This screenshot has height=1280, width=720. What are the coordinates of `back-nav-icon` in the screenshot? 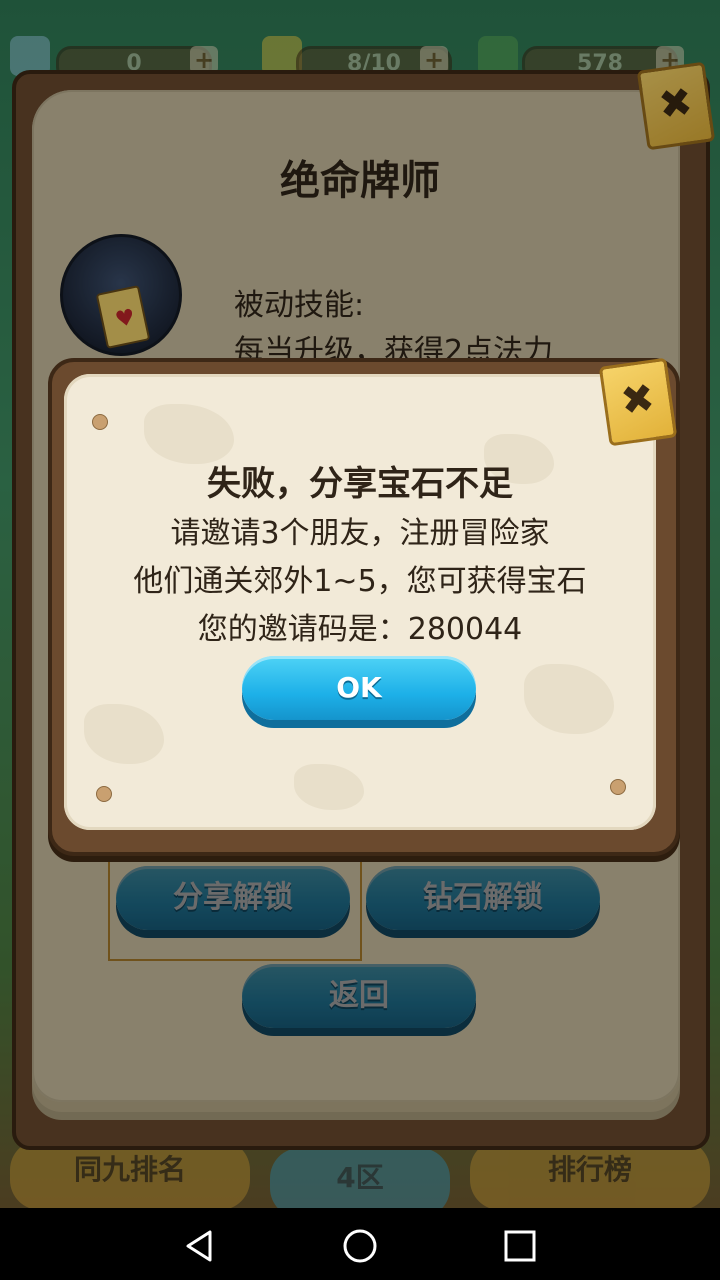 It's located at (200, 1246).